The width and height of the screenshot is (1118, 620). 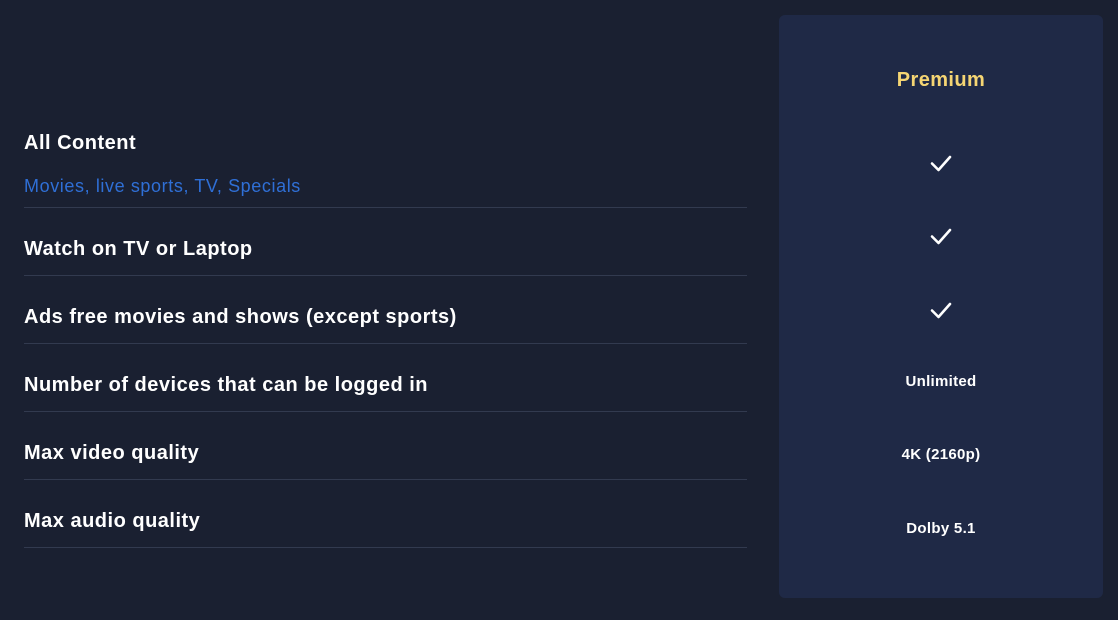 What do you see at coordinates (941, 80) in the screenshot?
I see `plan-name: Premium` at bounding box center [941, 80].